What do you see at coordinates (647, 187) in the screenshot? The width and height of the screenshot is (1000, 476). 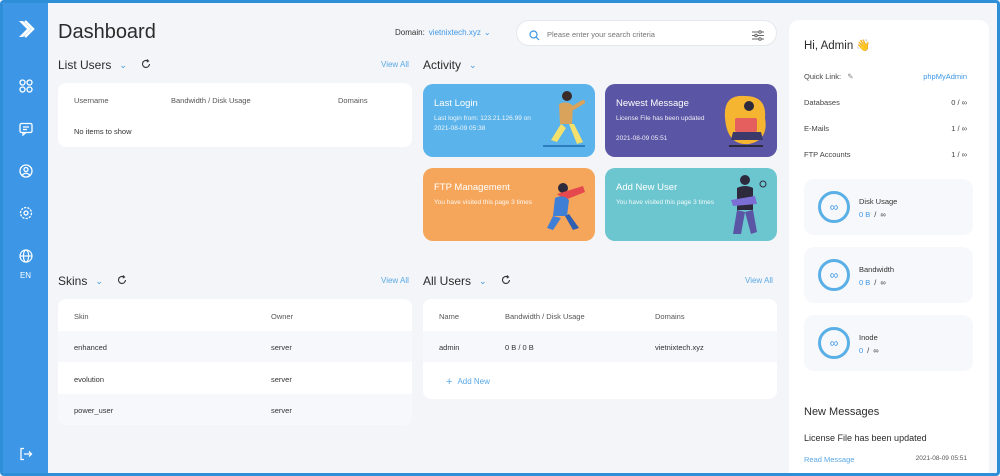 I see `tile-title: Add New User` at bounding box center [647, 187].